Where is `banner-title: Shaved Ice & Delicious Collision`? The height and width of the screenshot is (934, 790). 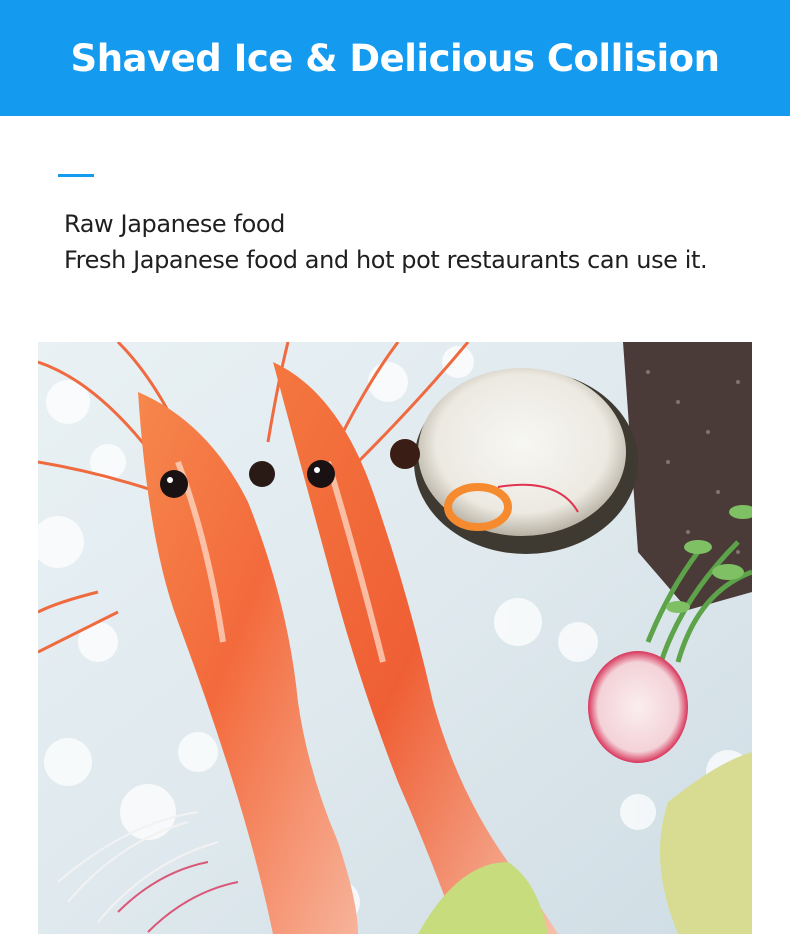
banner-title: Shaved Ice & Delicious Collision is located at coordinates (395, 58).